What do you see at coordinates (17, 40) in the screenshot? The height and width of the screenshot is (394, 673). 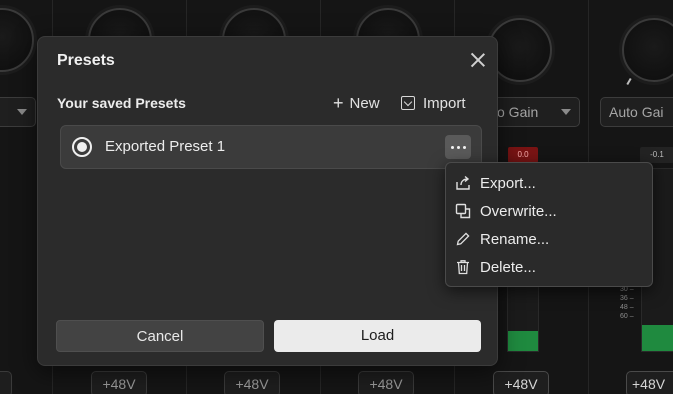 I see `gain-knob` at bounding box center [17, 40].